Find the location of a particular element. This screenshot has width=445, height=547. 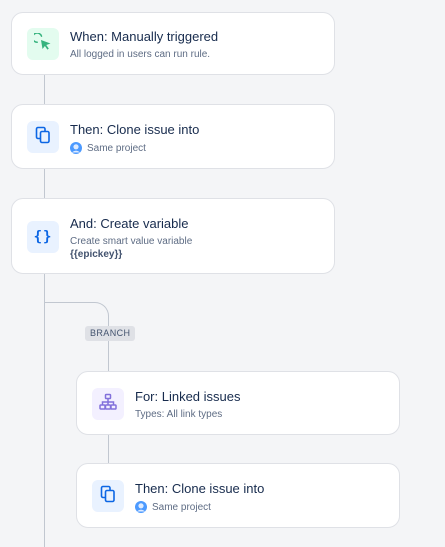

trigger-subtitle: All logged in users can run rule. is located at coordinates (140, 54).